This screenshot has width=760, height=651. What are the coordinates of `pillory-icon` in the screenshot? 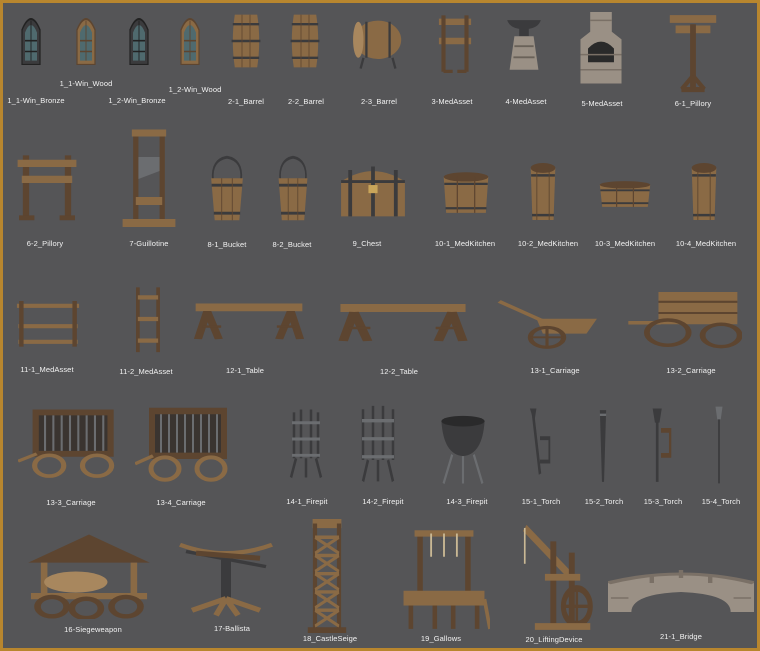 It's located at (47, 188).